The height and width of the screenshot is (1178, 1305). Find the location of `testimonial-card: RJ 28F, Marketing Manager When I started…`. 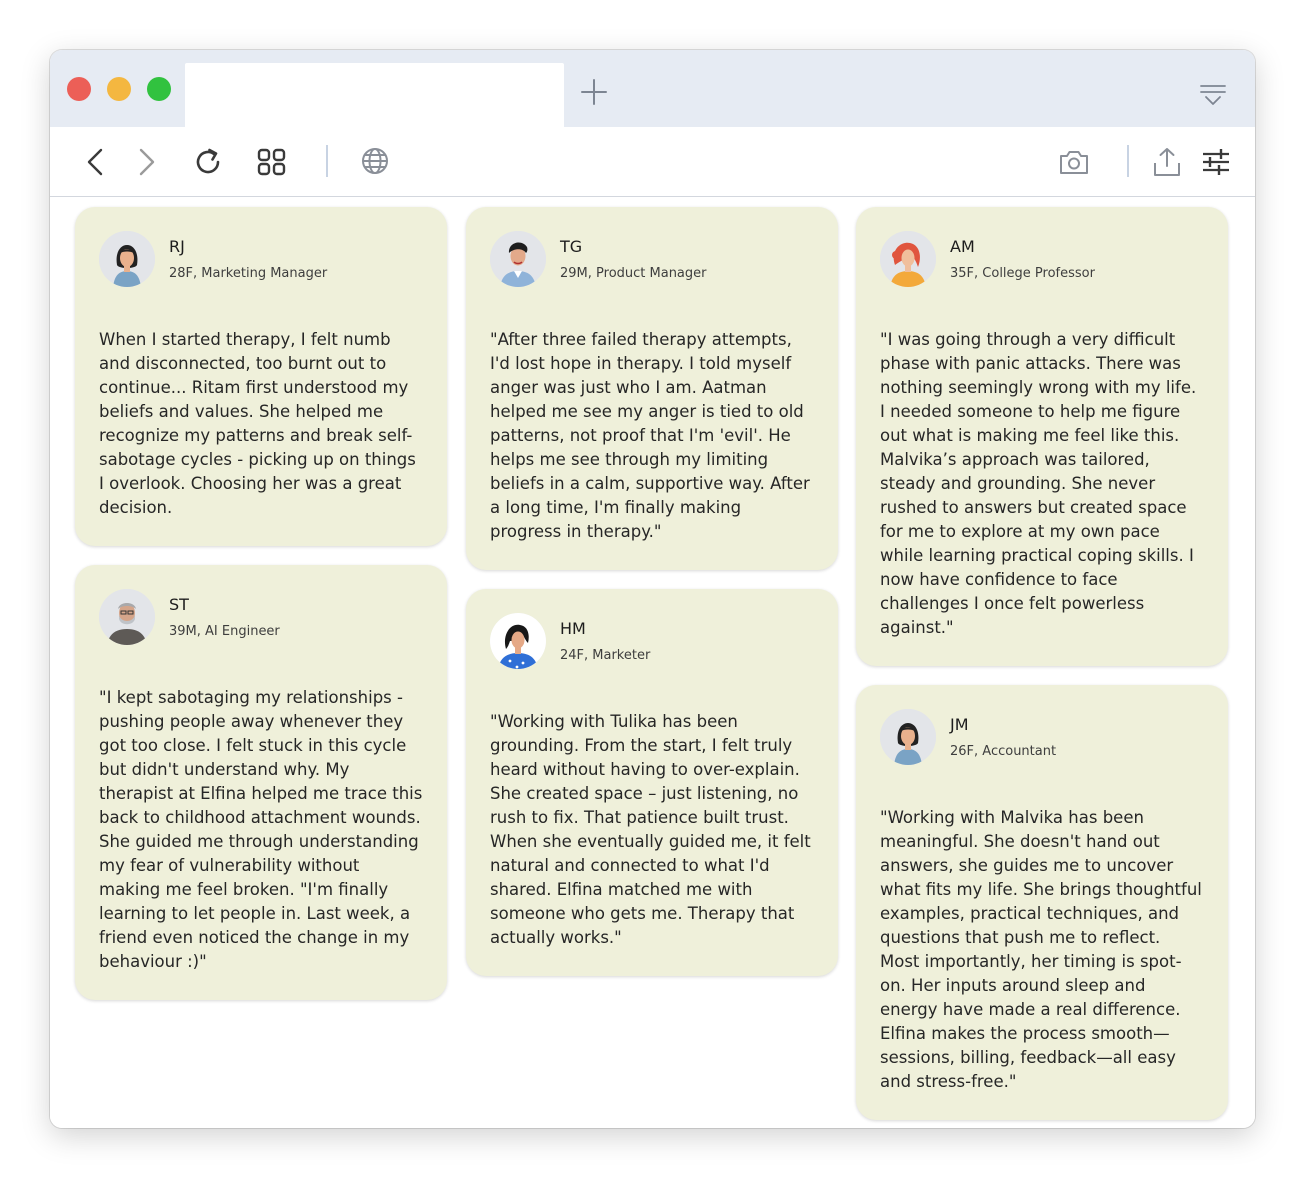

testimonial-card: RJ 28F, Marketing Manager When I started… is located at coordinates (261, 376).